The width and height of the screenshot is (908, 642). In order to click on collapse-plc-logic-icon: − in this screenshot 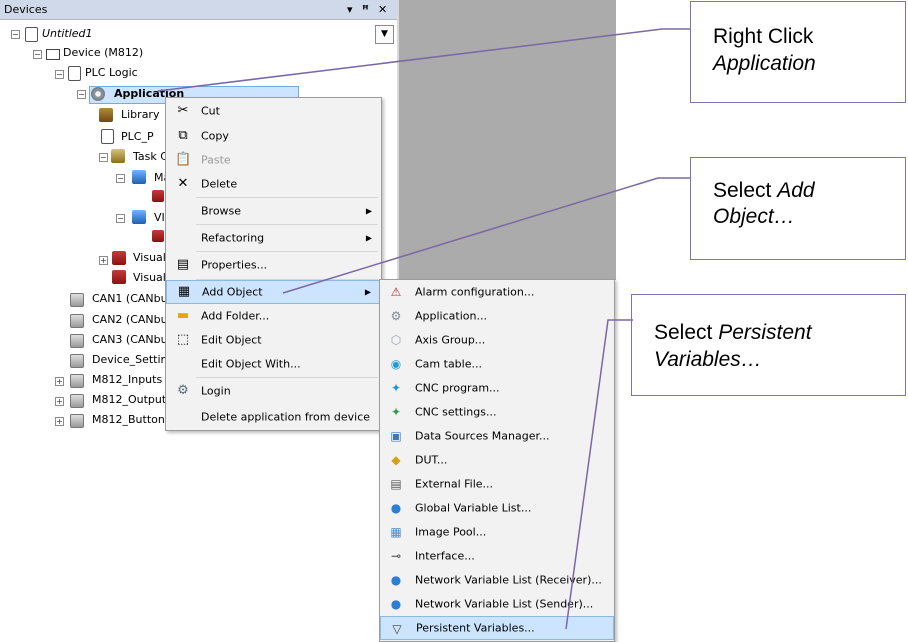, I will do `click(59, 74)`.